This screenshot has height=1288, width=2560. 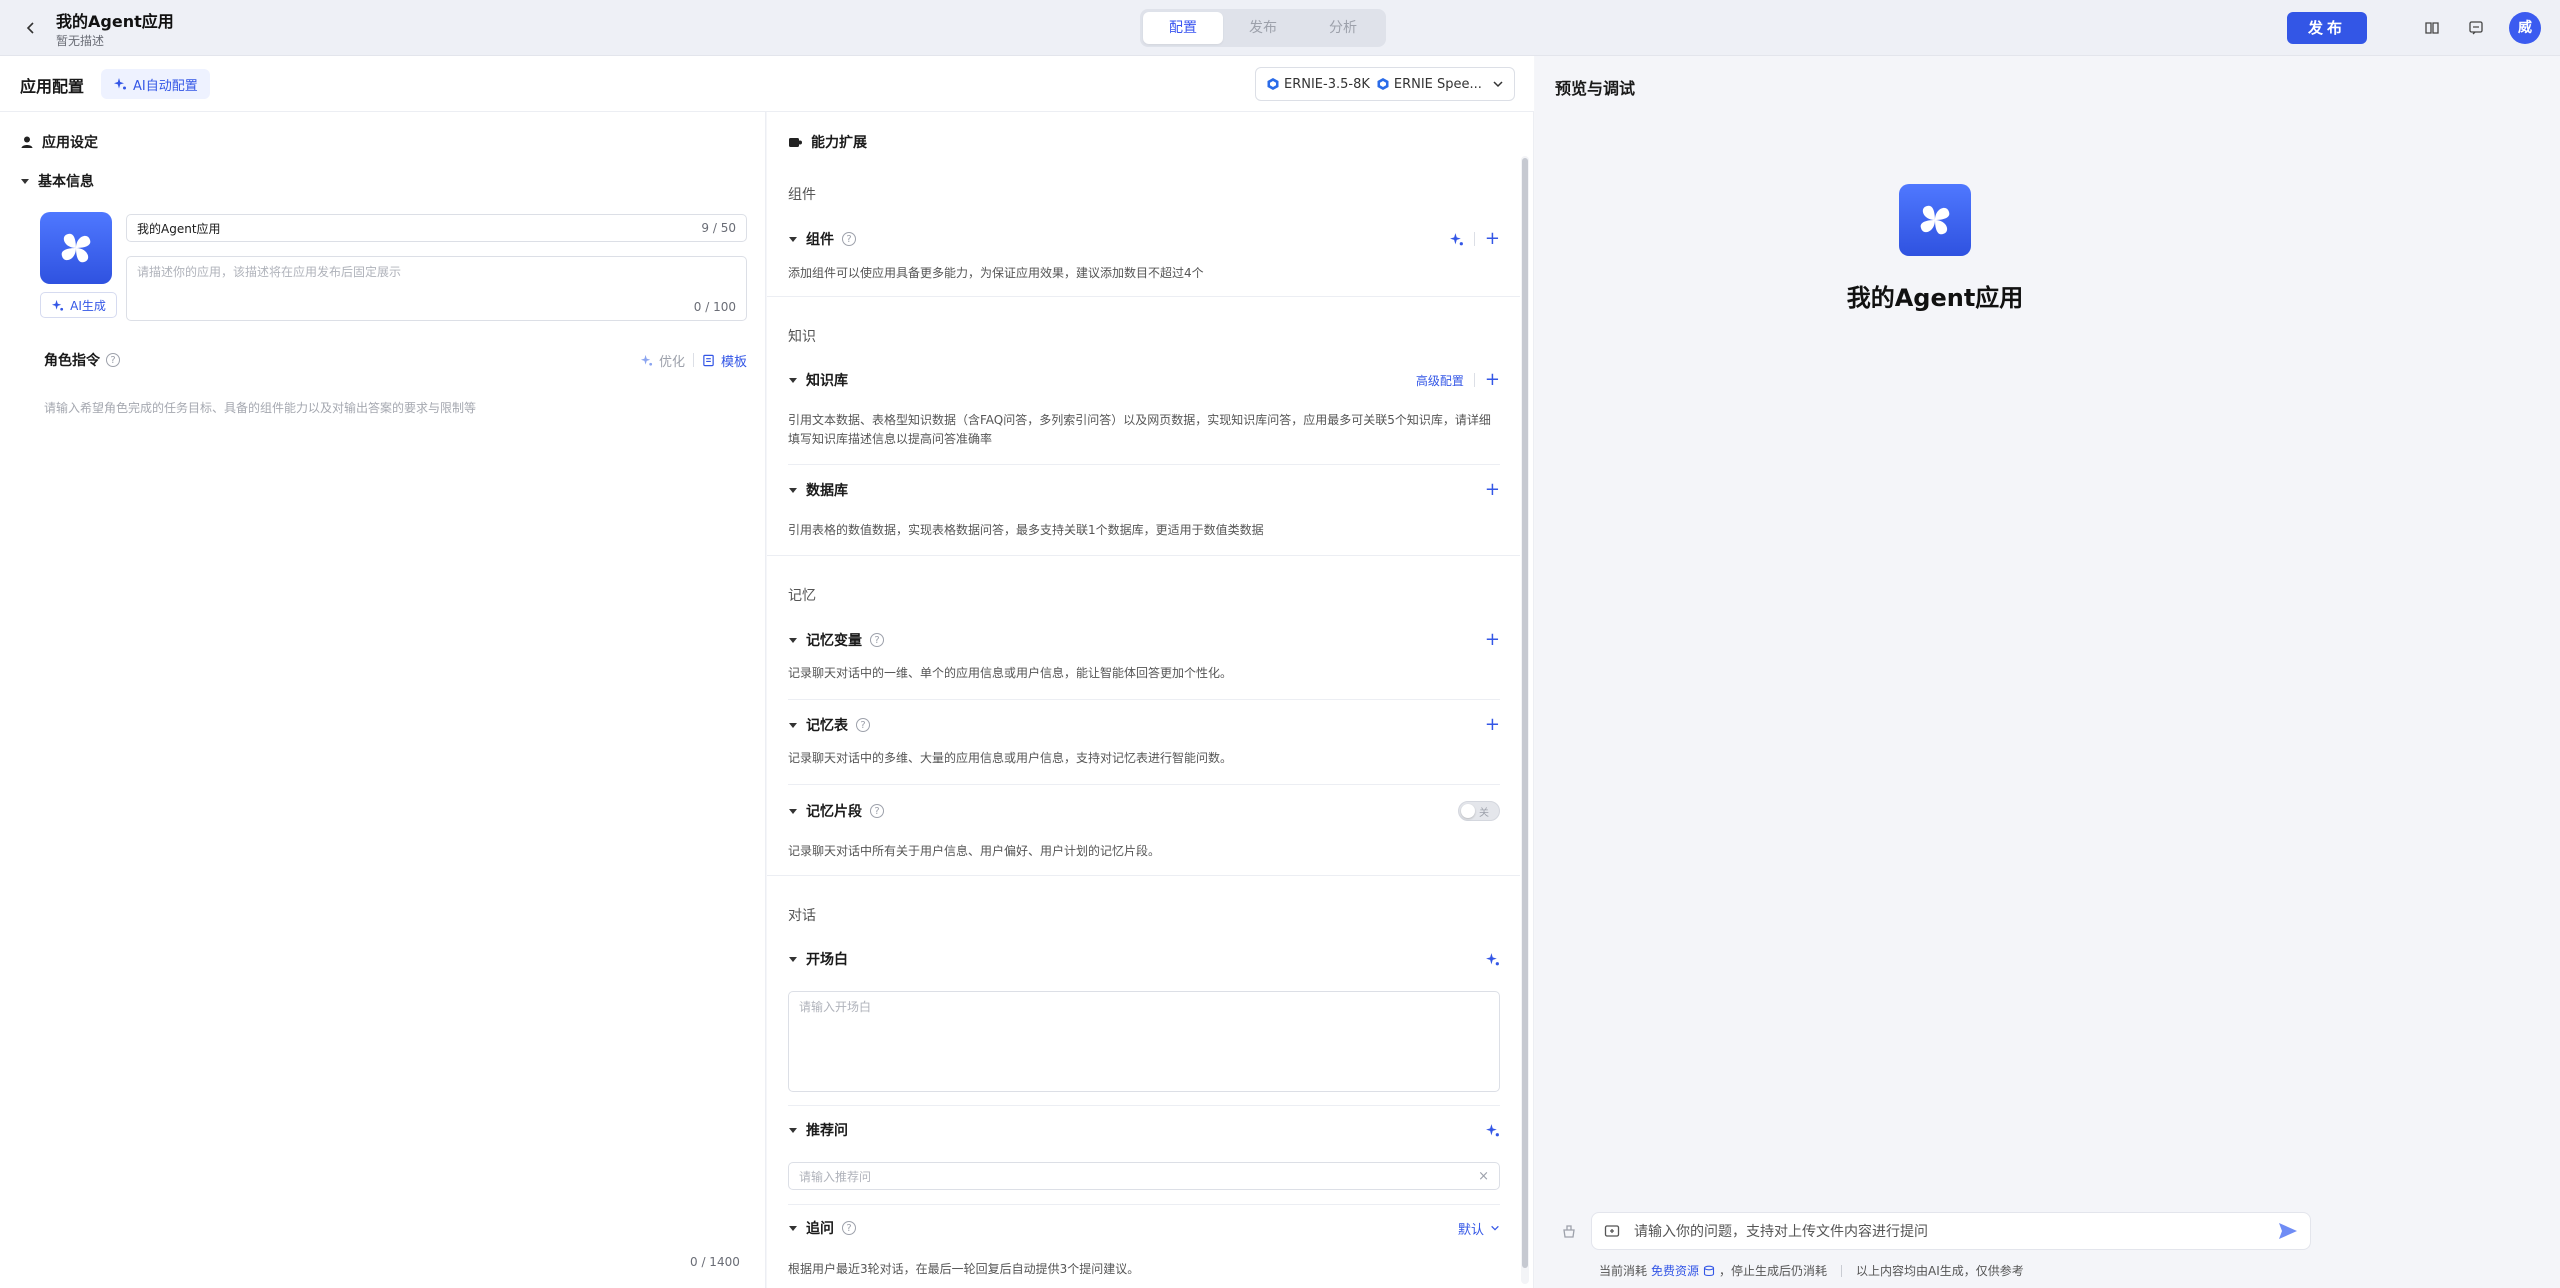 What do you see at coordinates (1612, 1231) in the screenshot?
I see `upload-file-icon` at bounding box center [1612, 1231].